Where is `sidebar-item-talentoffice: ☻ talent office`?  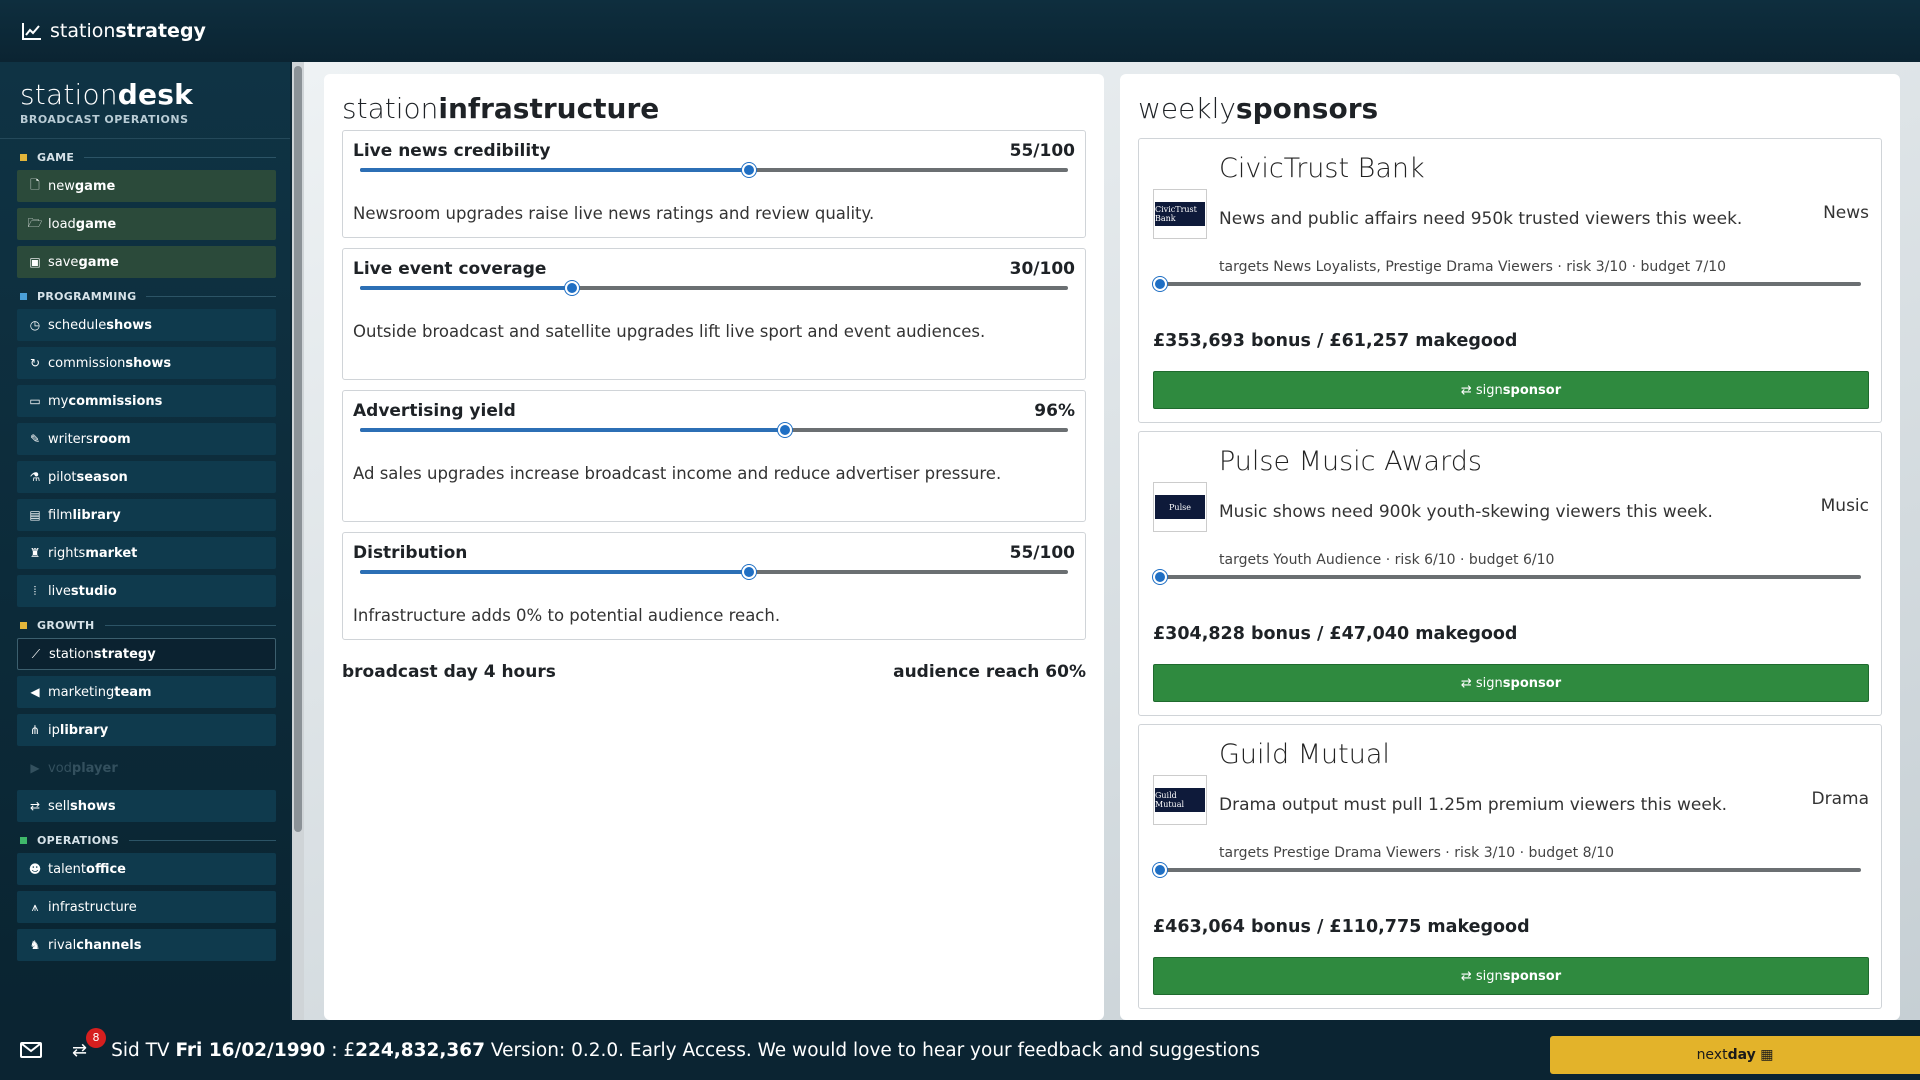 sidebar-item-talentoffice: ☻ talent office is located at coordinates (146, 869).